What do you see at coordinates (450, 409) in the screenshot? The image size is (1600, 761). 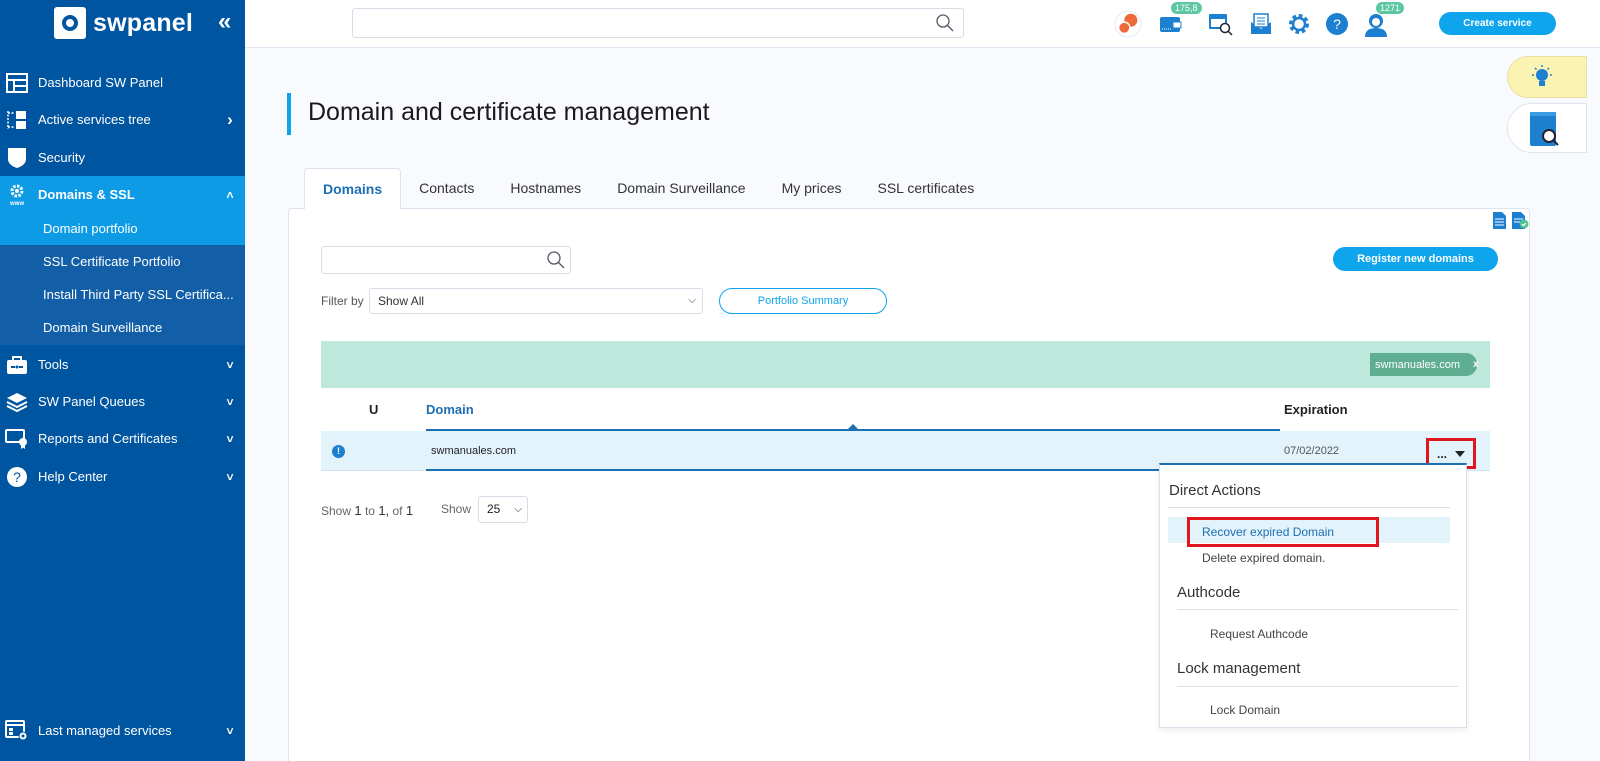 I see `column-header-domain: Domain` at bounding box center [450, 409].